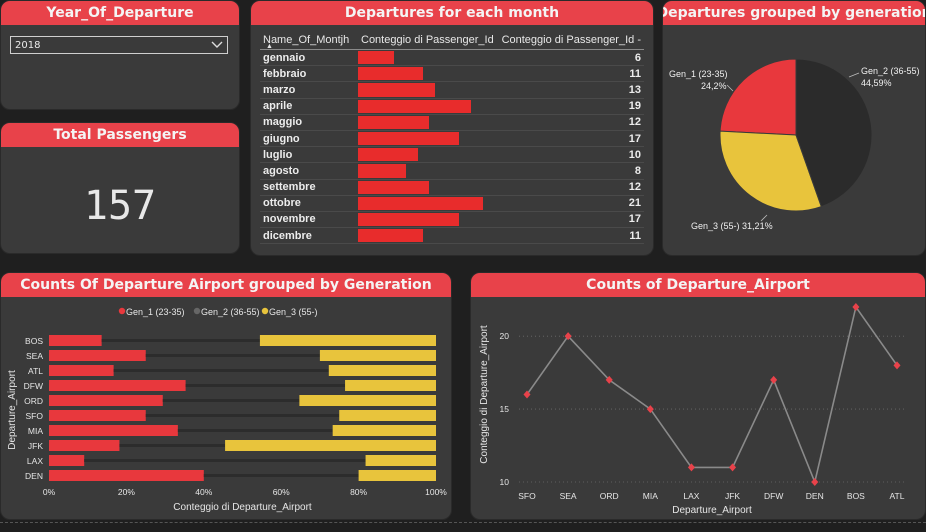  I want to click on pie-leader-gen2, so click(854, 75).